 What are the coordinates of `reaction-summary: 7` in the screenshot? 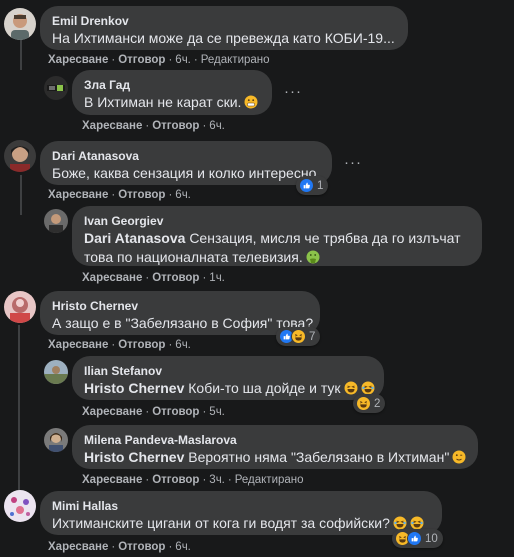 It's located at (298, 336).